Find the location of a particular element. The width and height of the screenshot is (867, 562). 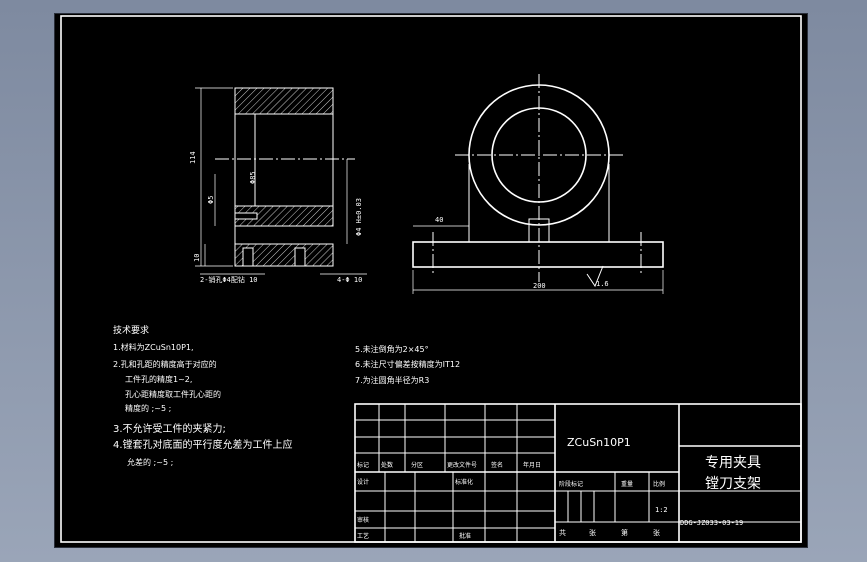

req-2: 2.孔和孔距的精度高于对应的 is located at coordinates (165, 364).